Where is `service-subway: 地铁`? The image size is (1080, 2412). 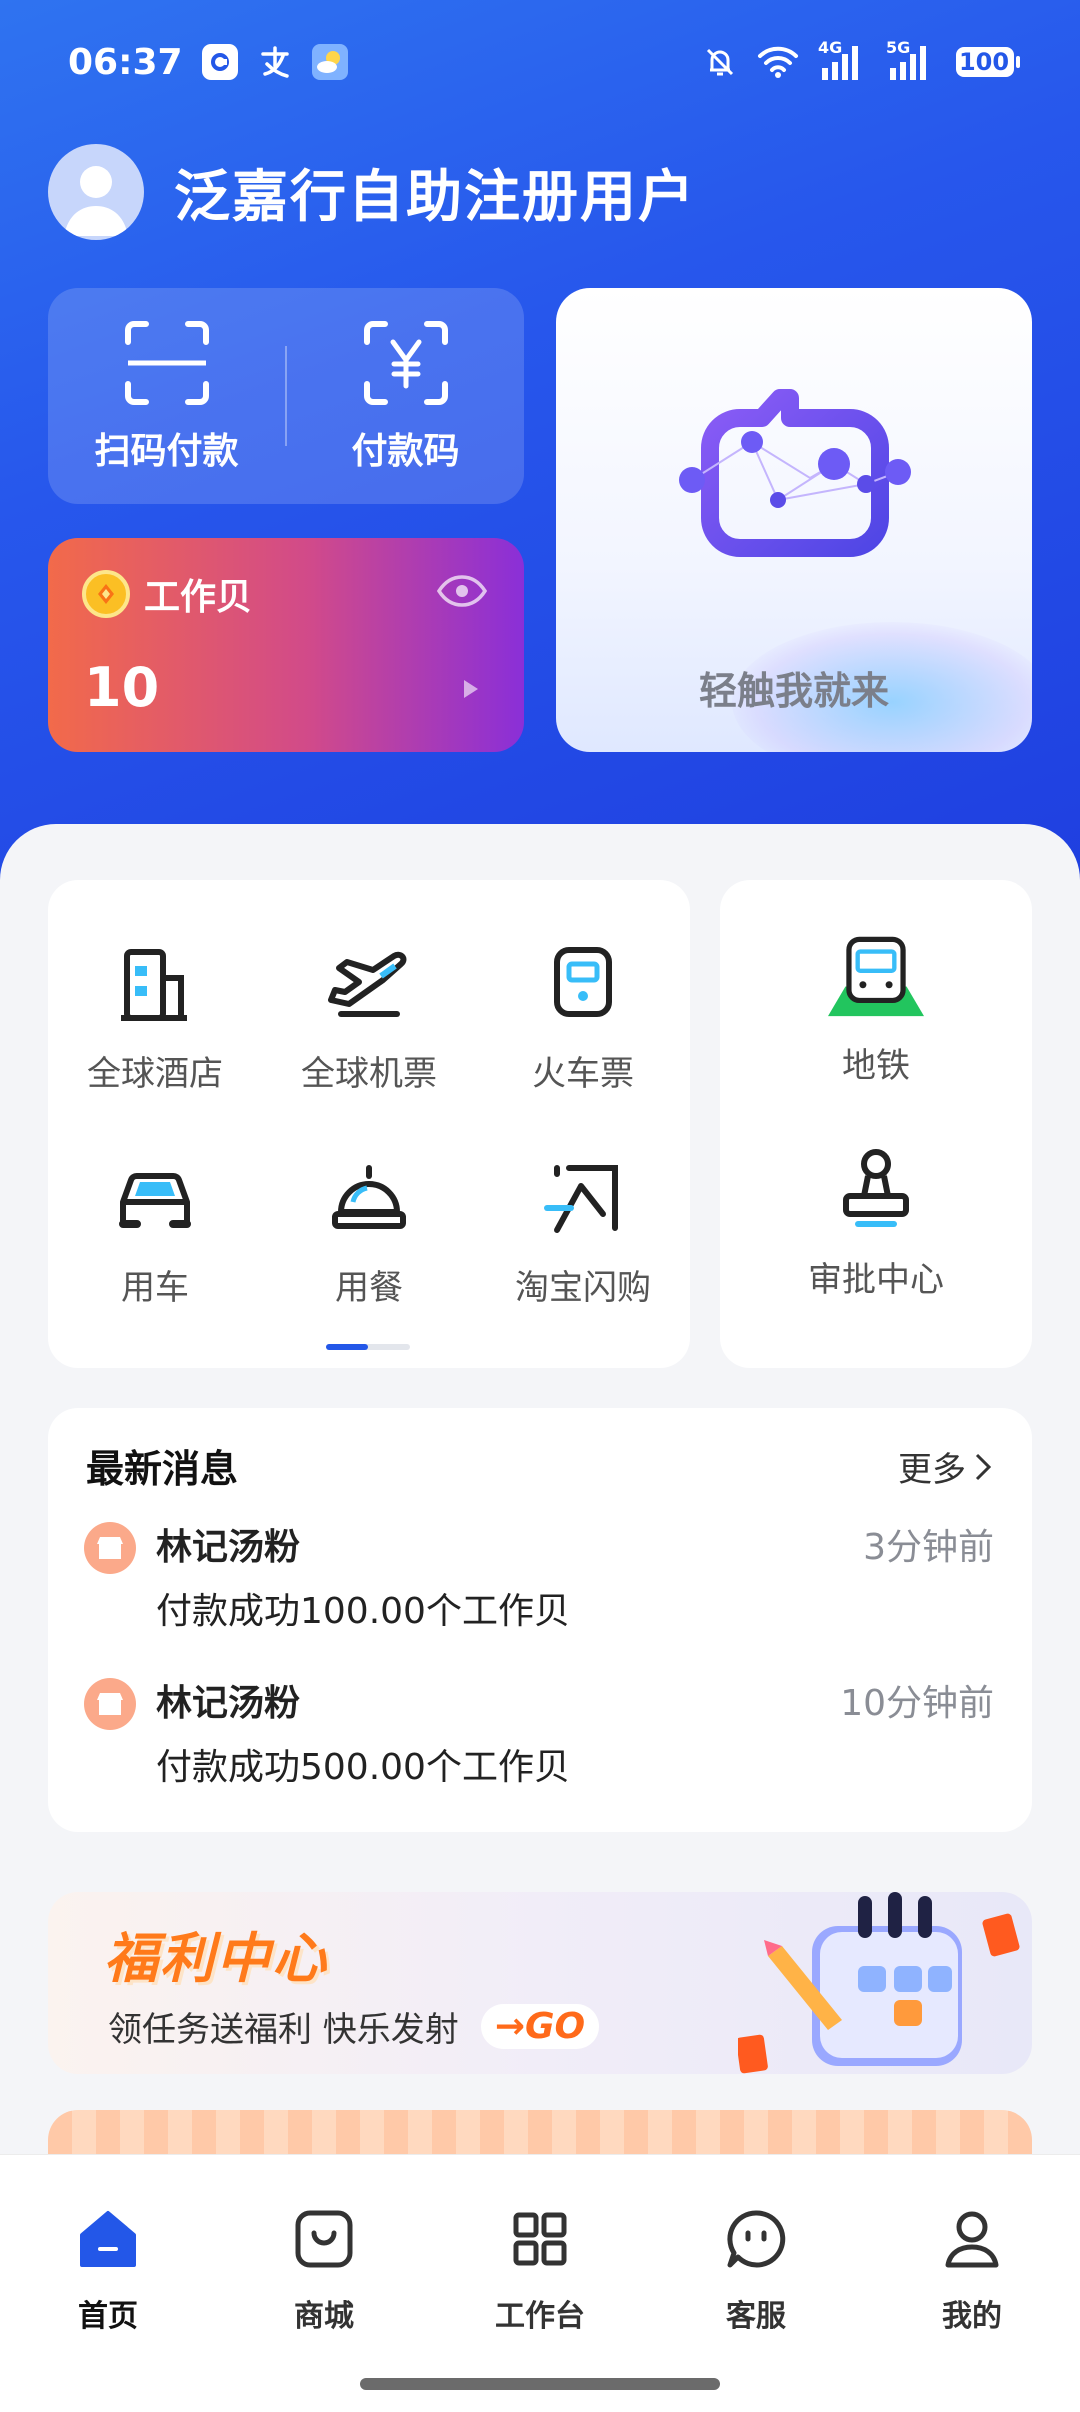
service-subway: 地铁 is located at coordinates (876, 1007).